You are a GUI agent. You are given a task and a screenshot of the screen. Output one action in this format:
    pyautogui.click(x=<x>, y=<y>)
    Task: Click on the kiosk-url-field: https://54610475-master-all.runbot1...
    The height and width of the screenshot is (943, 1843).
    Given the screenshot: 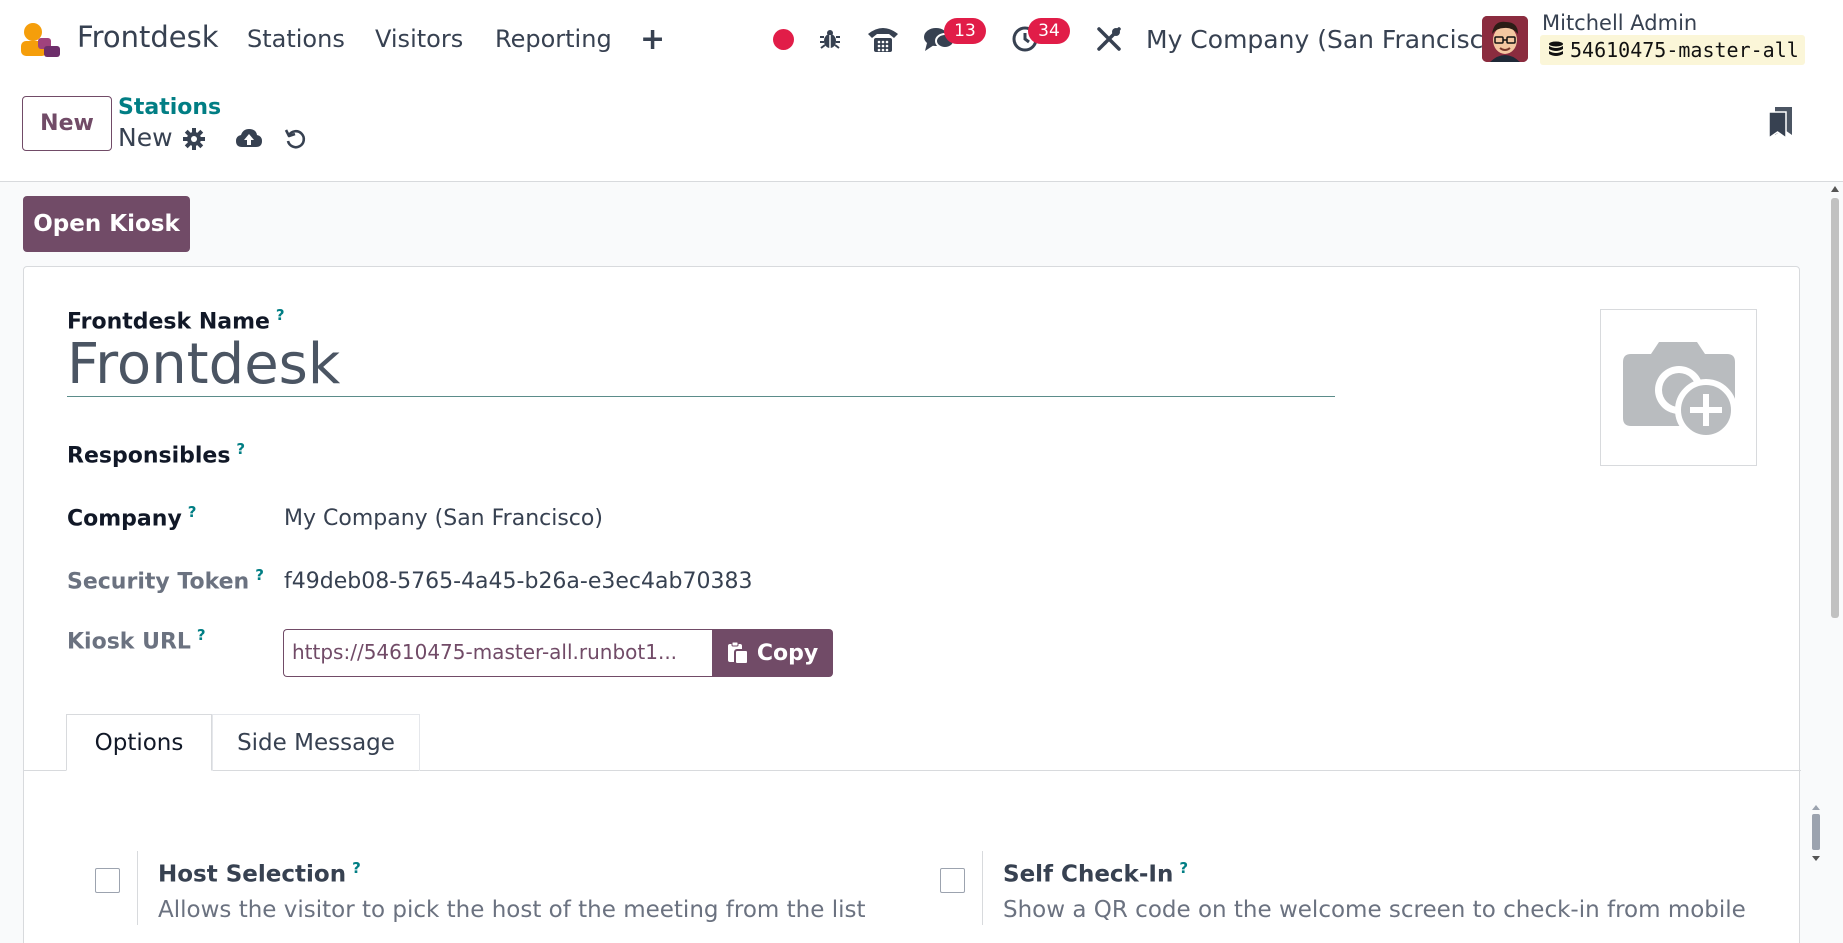 What is the action you would take?
    pyautogui.click(x=497, y=653)
    